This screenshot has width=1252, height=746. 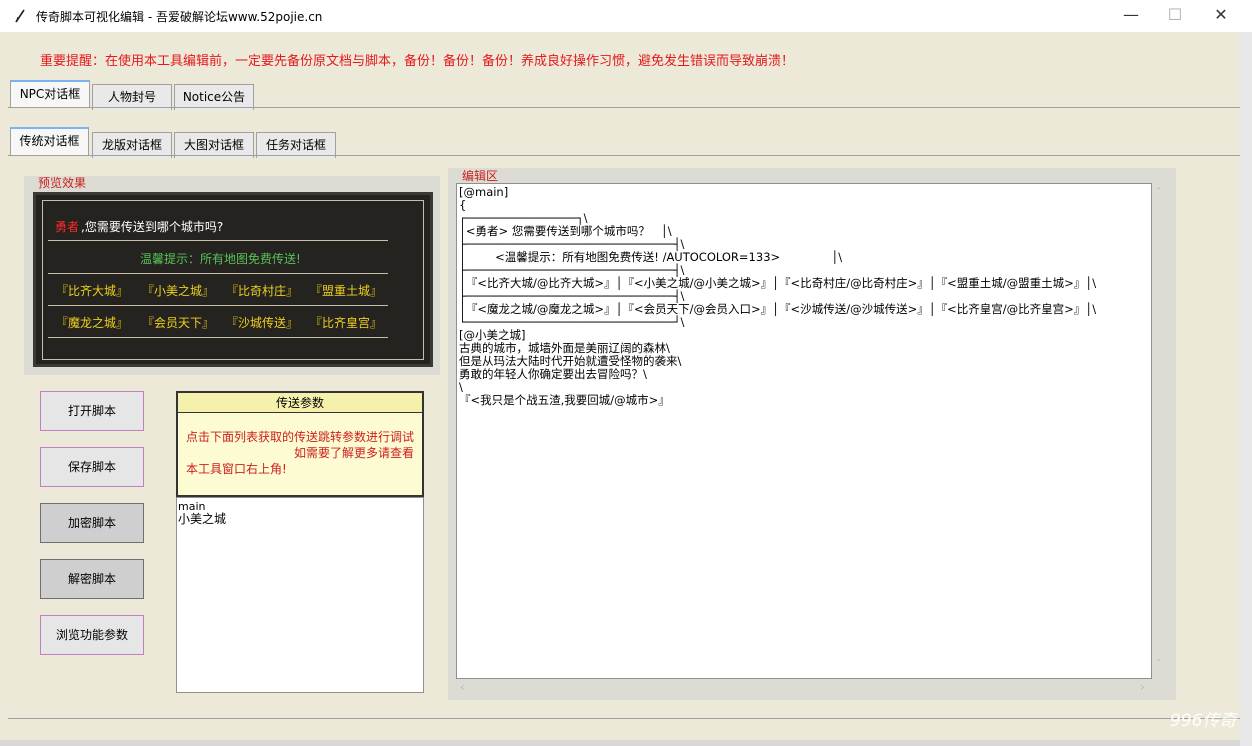 I want to click on tab-npc-dialog: NPC对话框, so click(x=50, y=94).